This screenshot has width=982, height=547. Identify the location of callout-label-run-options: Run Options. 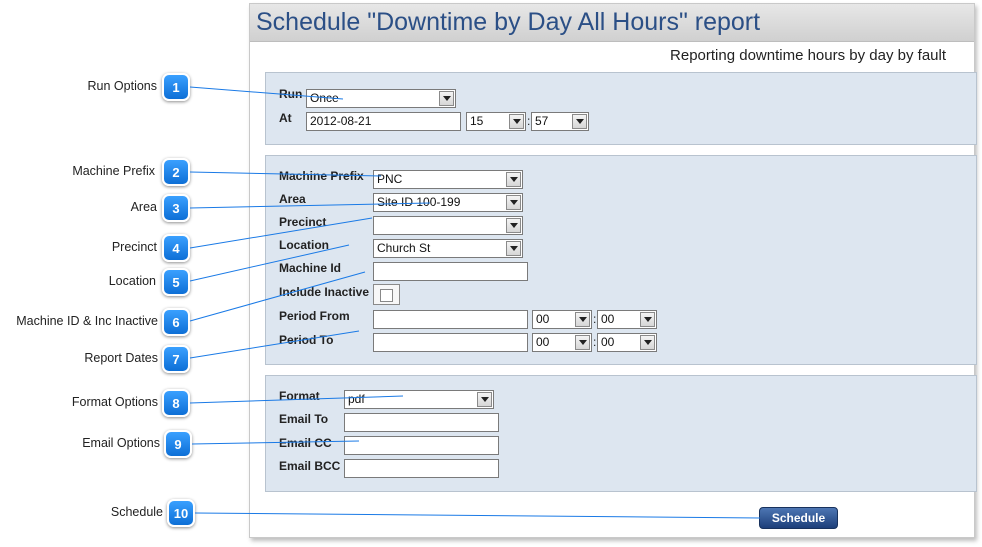
(122, 86).